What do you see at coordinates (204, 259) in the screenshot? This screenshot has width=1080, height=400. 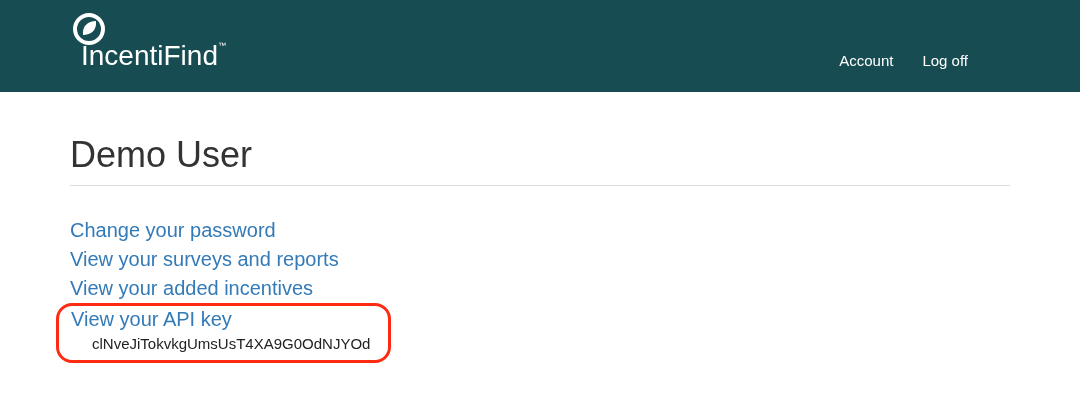 I see `profile-link: View your surveys and reports` at bounding box center [204, 259].